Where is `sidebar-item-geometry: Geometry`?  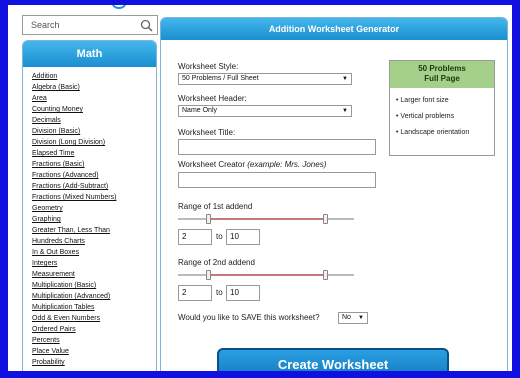
sidebar-item-geometry: Geometry is located at coordinates (94, 208).